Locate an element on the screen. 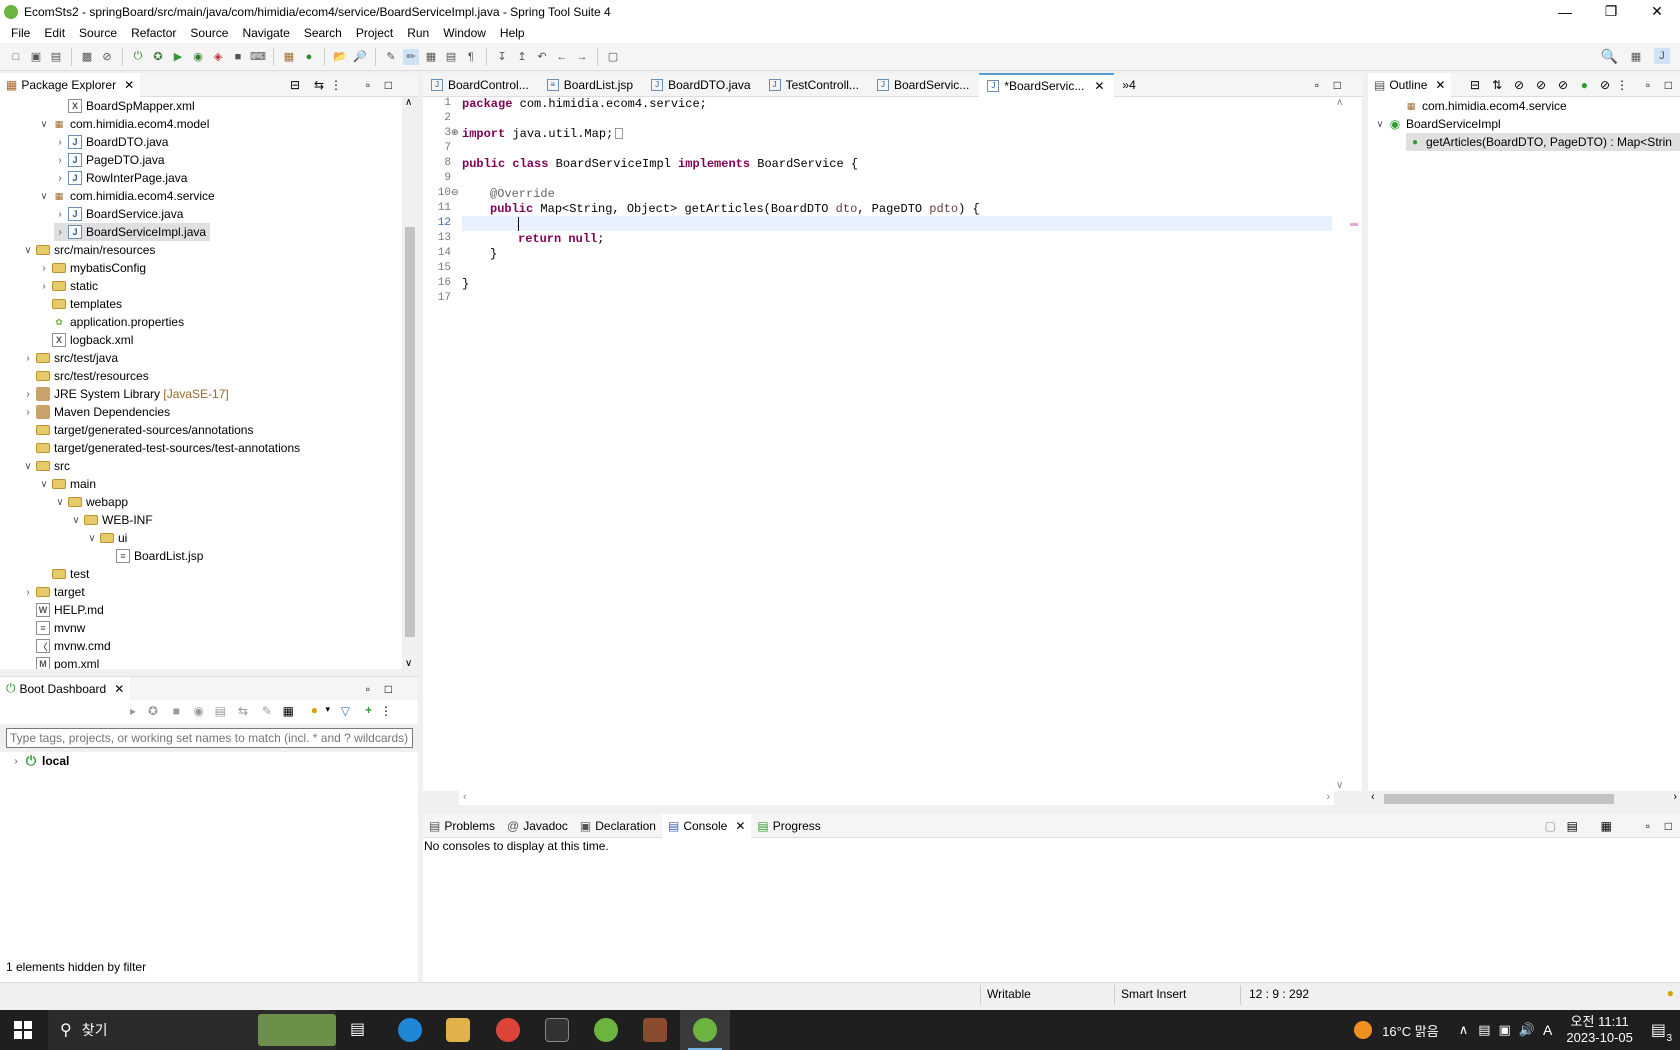  scroll-down-icon: ∨ is located at coordinates (408, 663).